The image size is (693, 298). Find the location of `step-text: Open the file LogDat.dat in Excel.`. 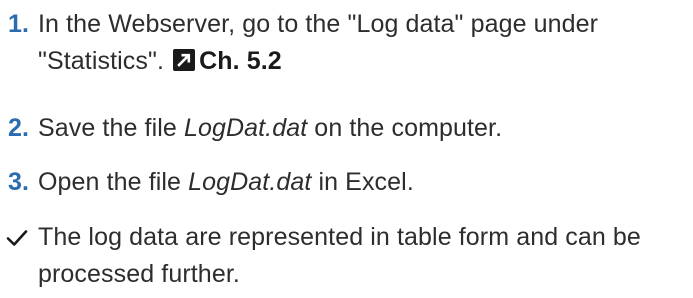

step-text: Open the file LogDat.dat in Excel. is located at coordinates (361, 182).